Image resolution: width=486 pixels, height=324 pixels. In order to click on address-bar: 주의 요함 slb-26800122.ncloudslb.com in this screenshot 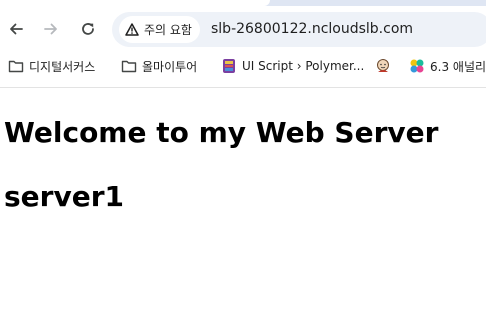, I will do `click(299, 29)`.